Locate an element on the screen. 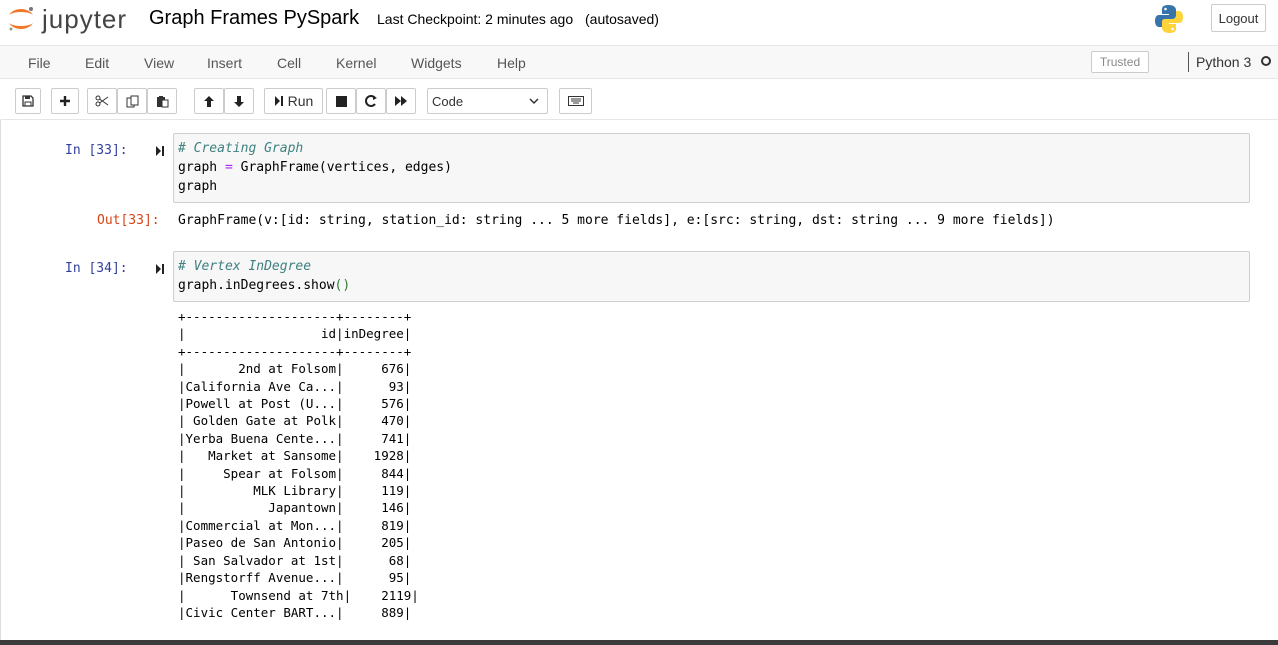 This screenshot has height=645, width=1278. run-button: Run is located at coordinates (293, 101).